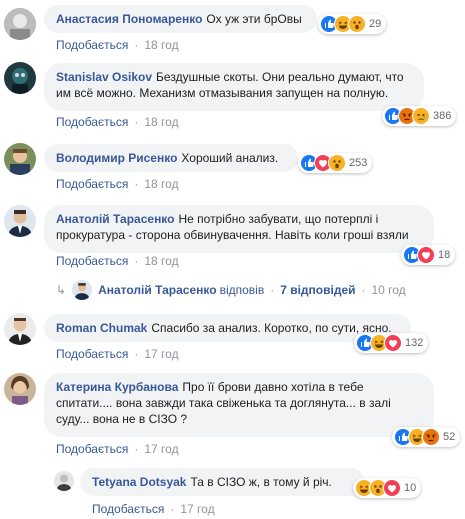 The width and height of the screenshot is (465, 519). What do you see at coordinates (261, 482) in the screenshot?
I see `comment-text: Та в СІЗО ж, в тому й річ.` at bounding box center [261, 482].